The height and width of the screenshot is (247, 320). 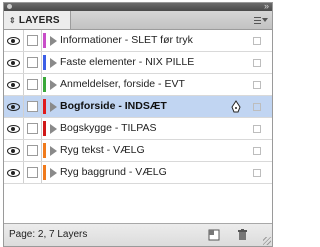 I want to click on layer-row: Bogforside - INDSÆT, so click(x=138, y=107).